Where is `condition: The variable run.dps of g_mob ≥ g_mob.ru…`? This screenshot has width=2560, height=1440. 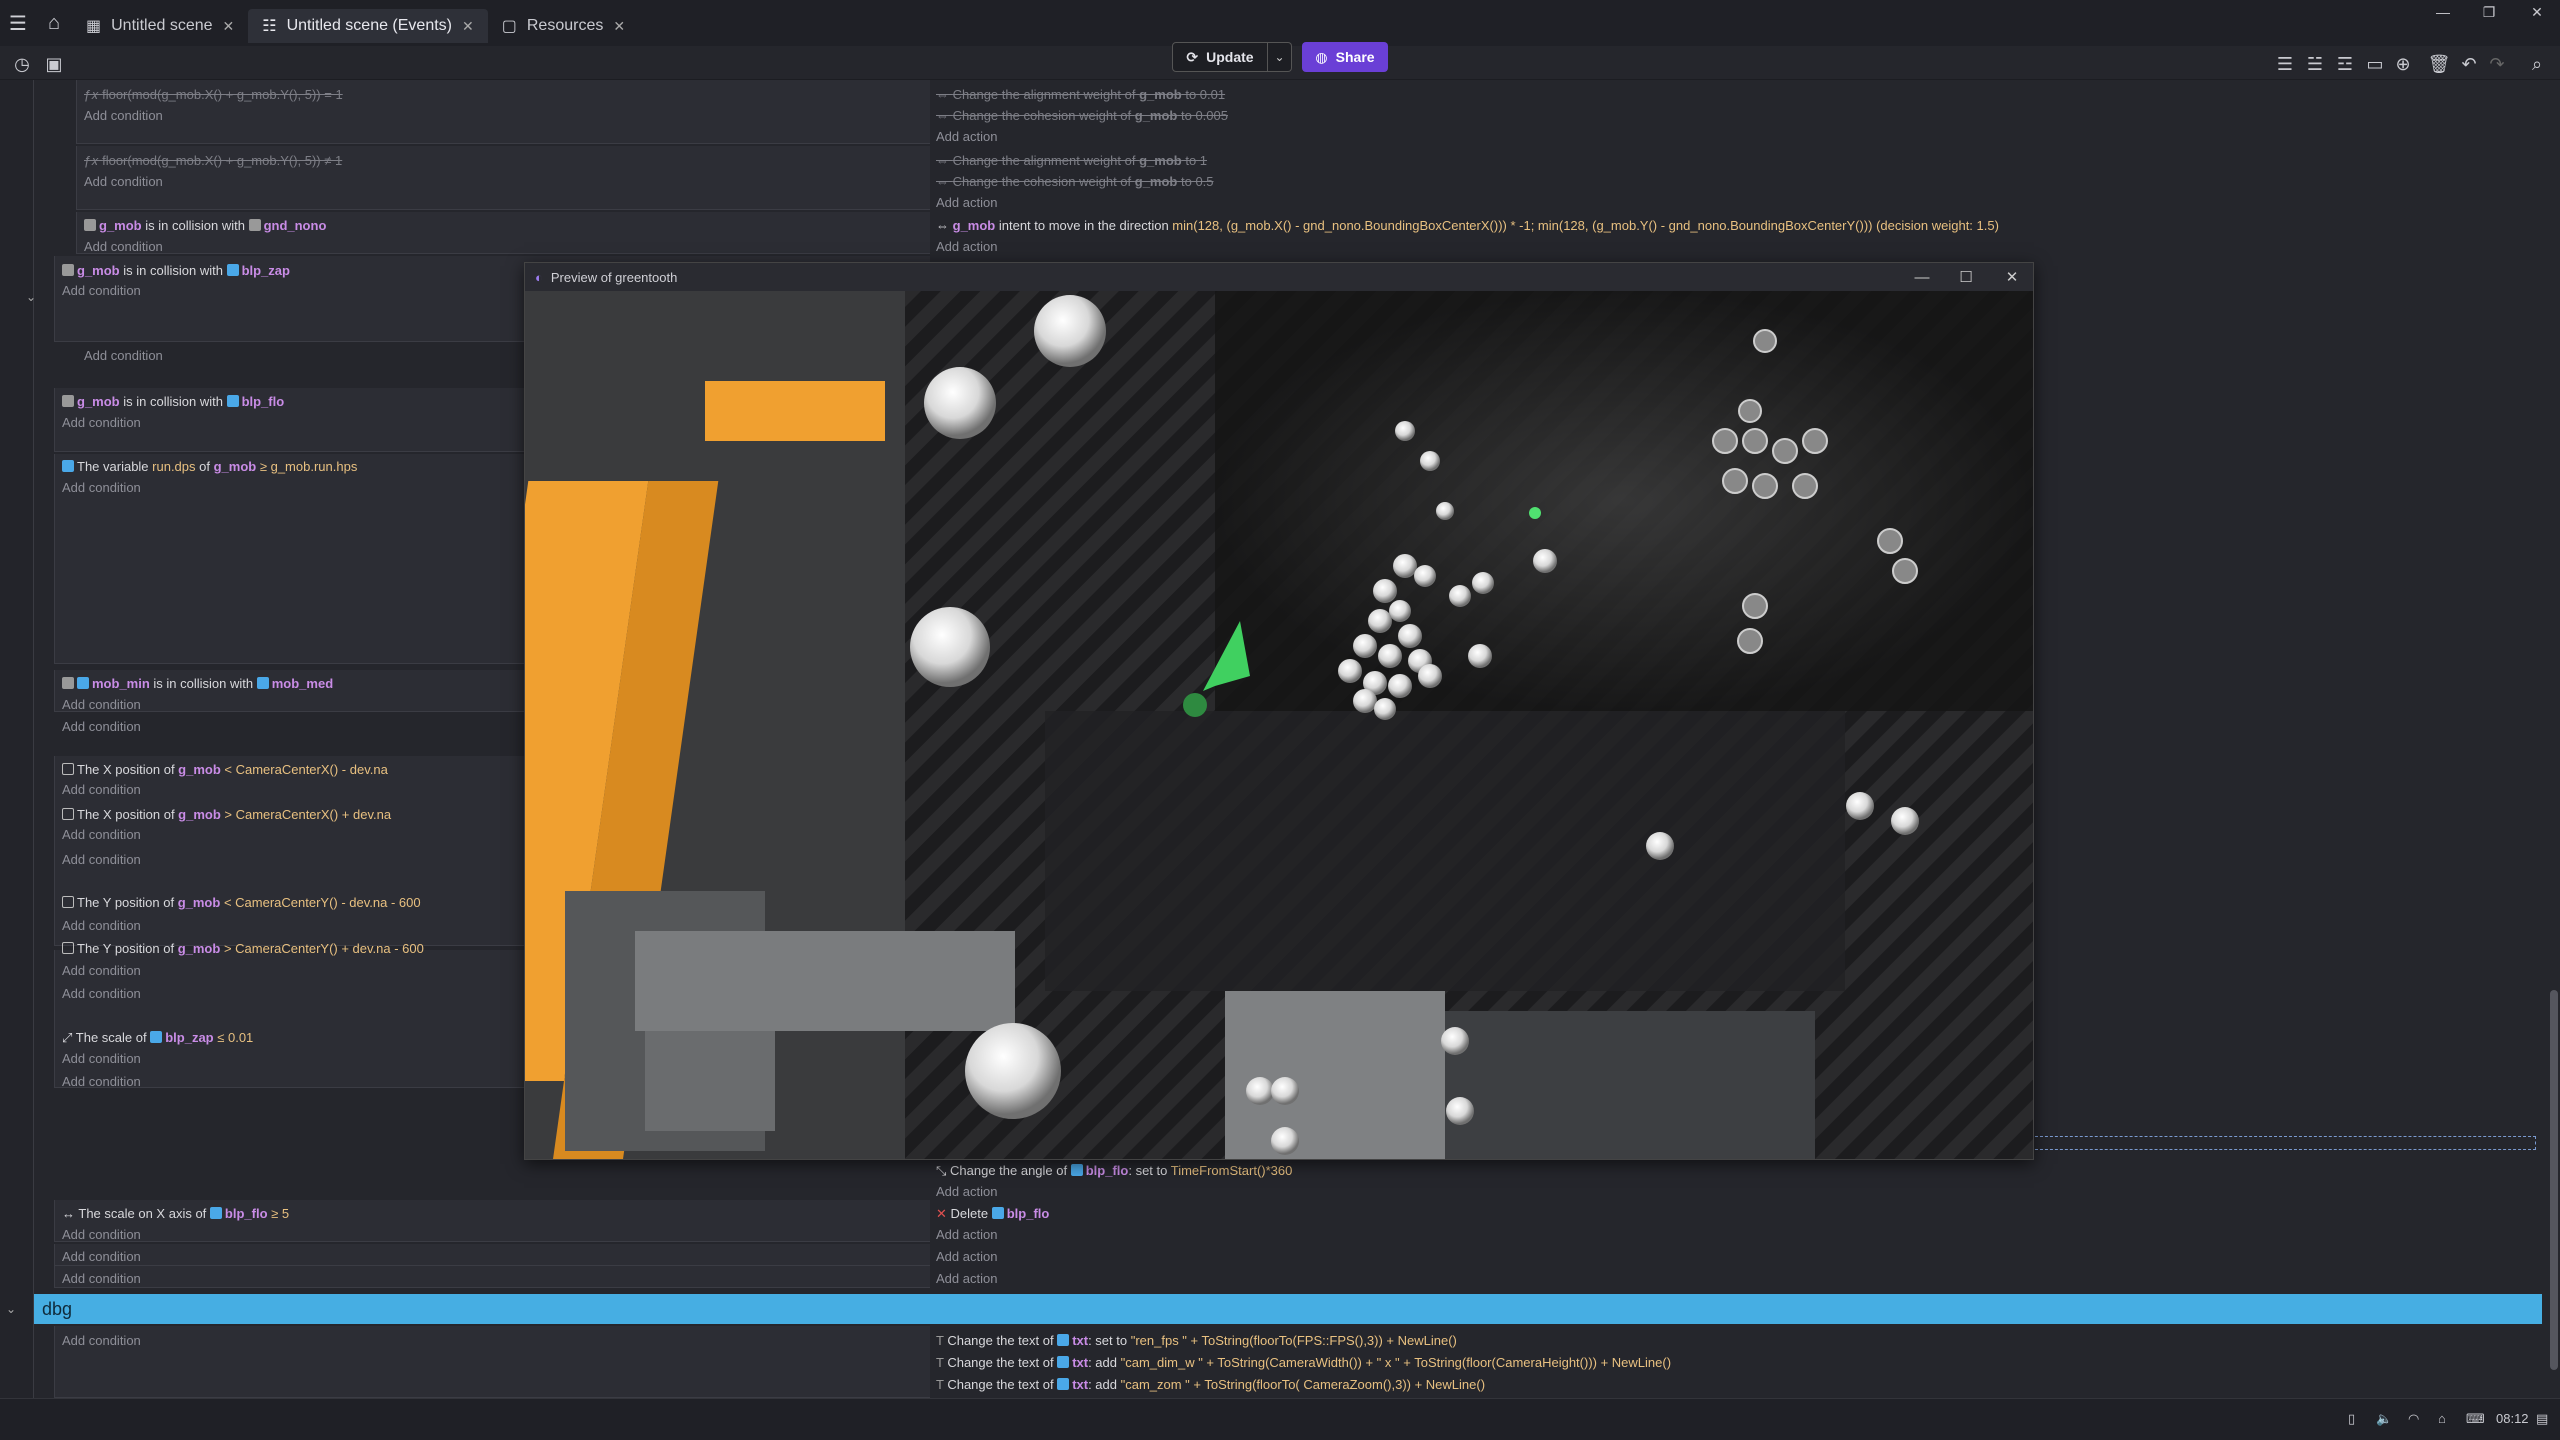
condition: The variable run.dps of g_mob ≥ g_mob.ru… is located at coordinates (209, 466).